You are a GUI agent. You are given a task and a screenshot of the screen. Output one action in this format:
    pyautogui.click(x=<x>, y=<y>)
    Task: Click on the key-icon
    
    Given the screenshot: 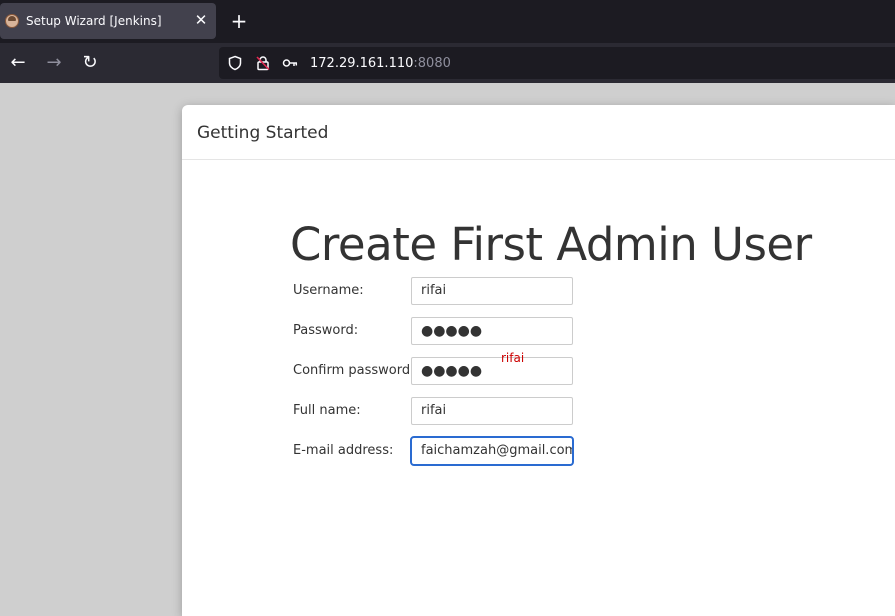 What is the action you would take?
    pyautogui.click(x=290, y=63)
    